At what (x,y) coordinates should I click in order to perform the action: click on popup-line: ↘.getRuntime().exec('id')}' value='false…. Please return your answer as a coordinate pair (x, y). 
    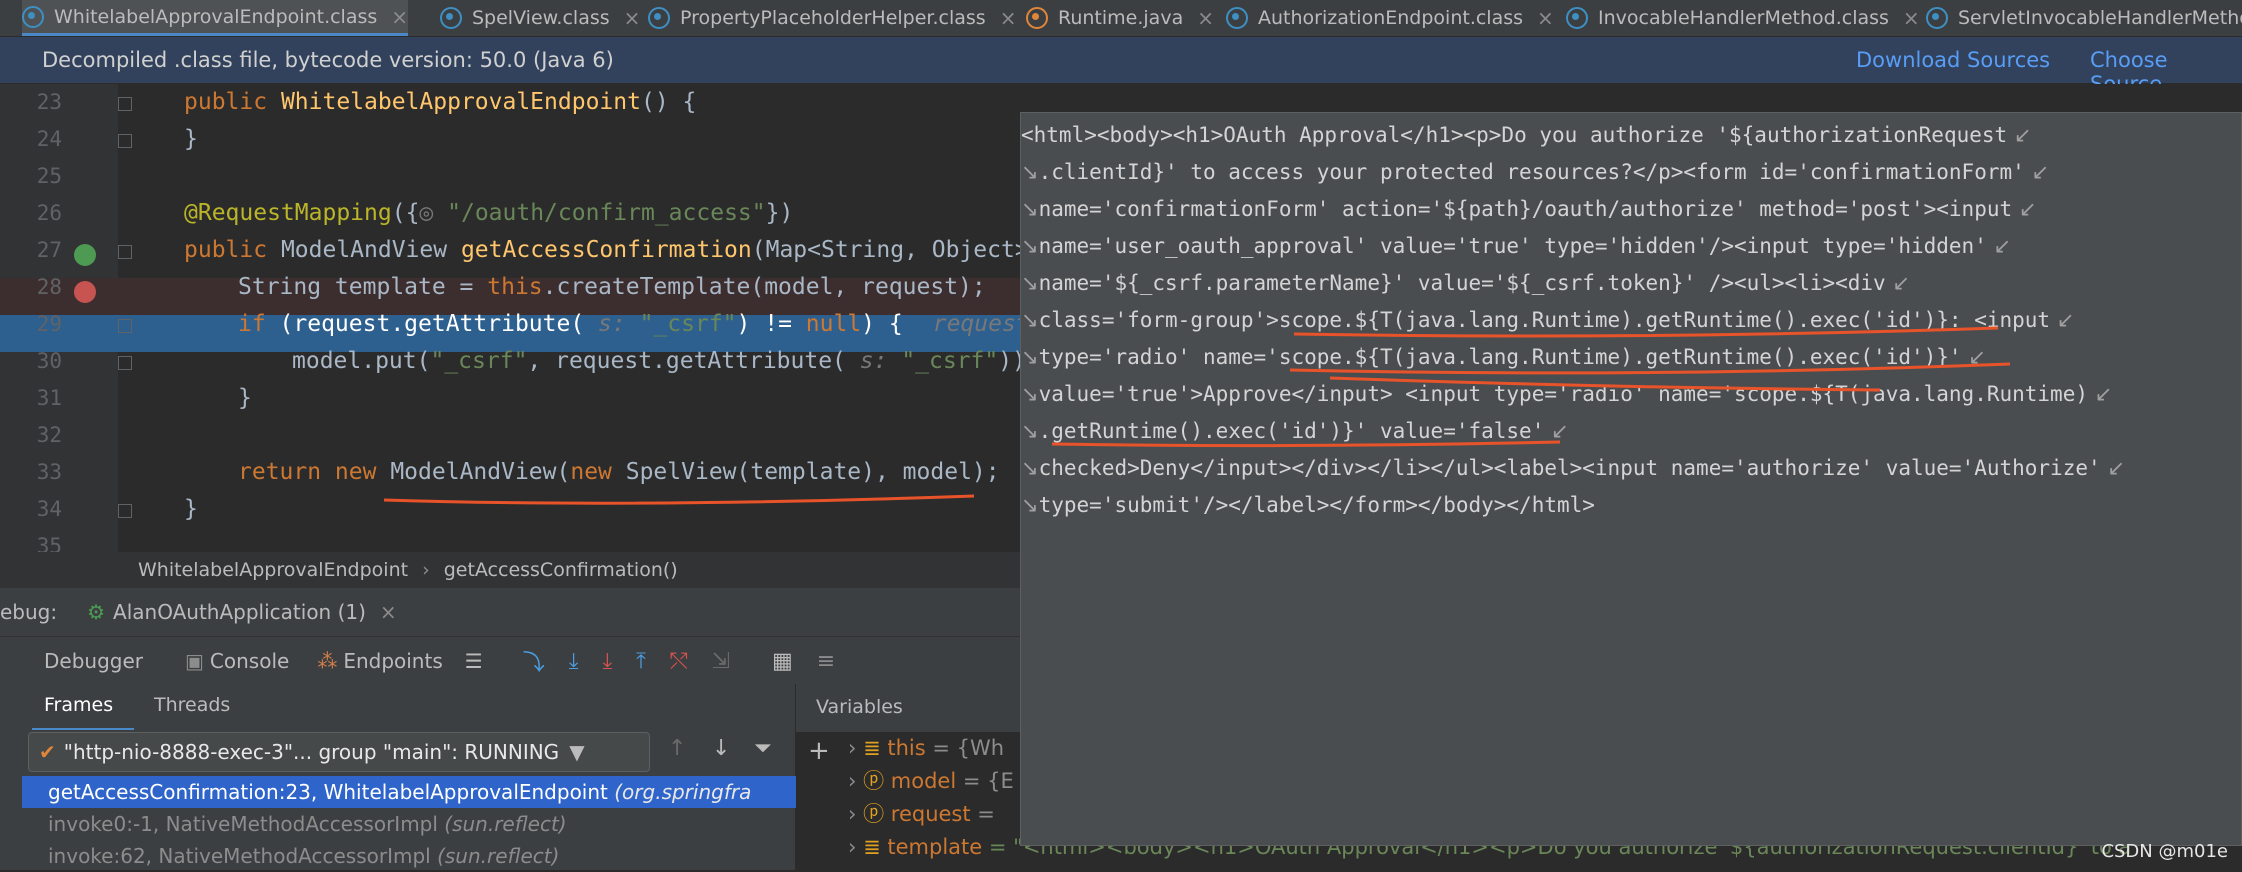
    Looking at the image, I should click on (1295, 431).